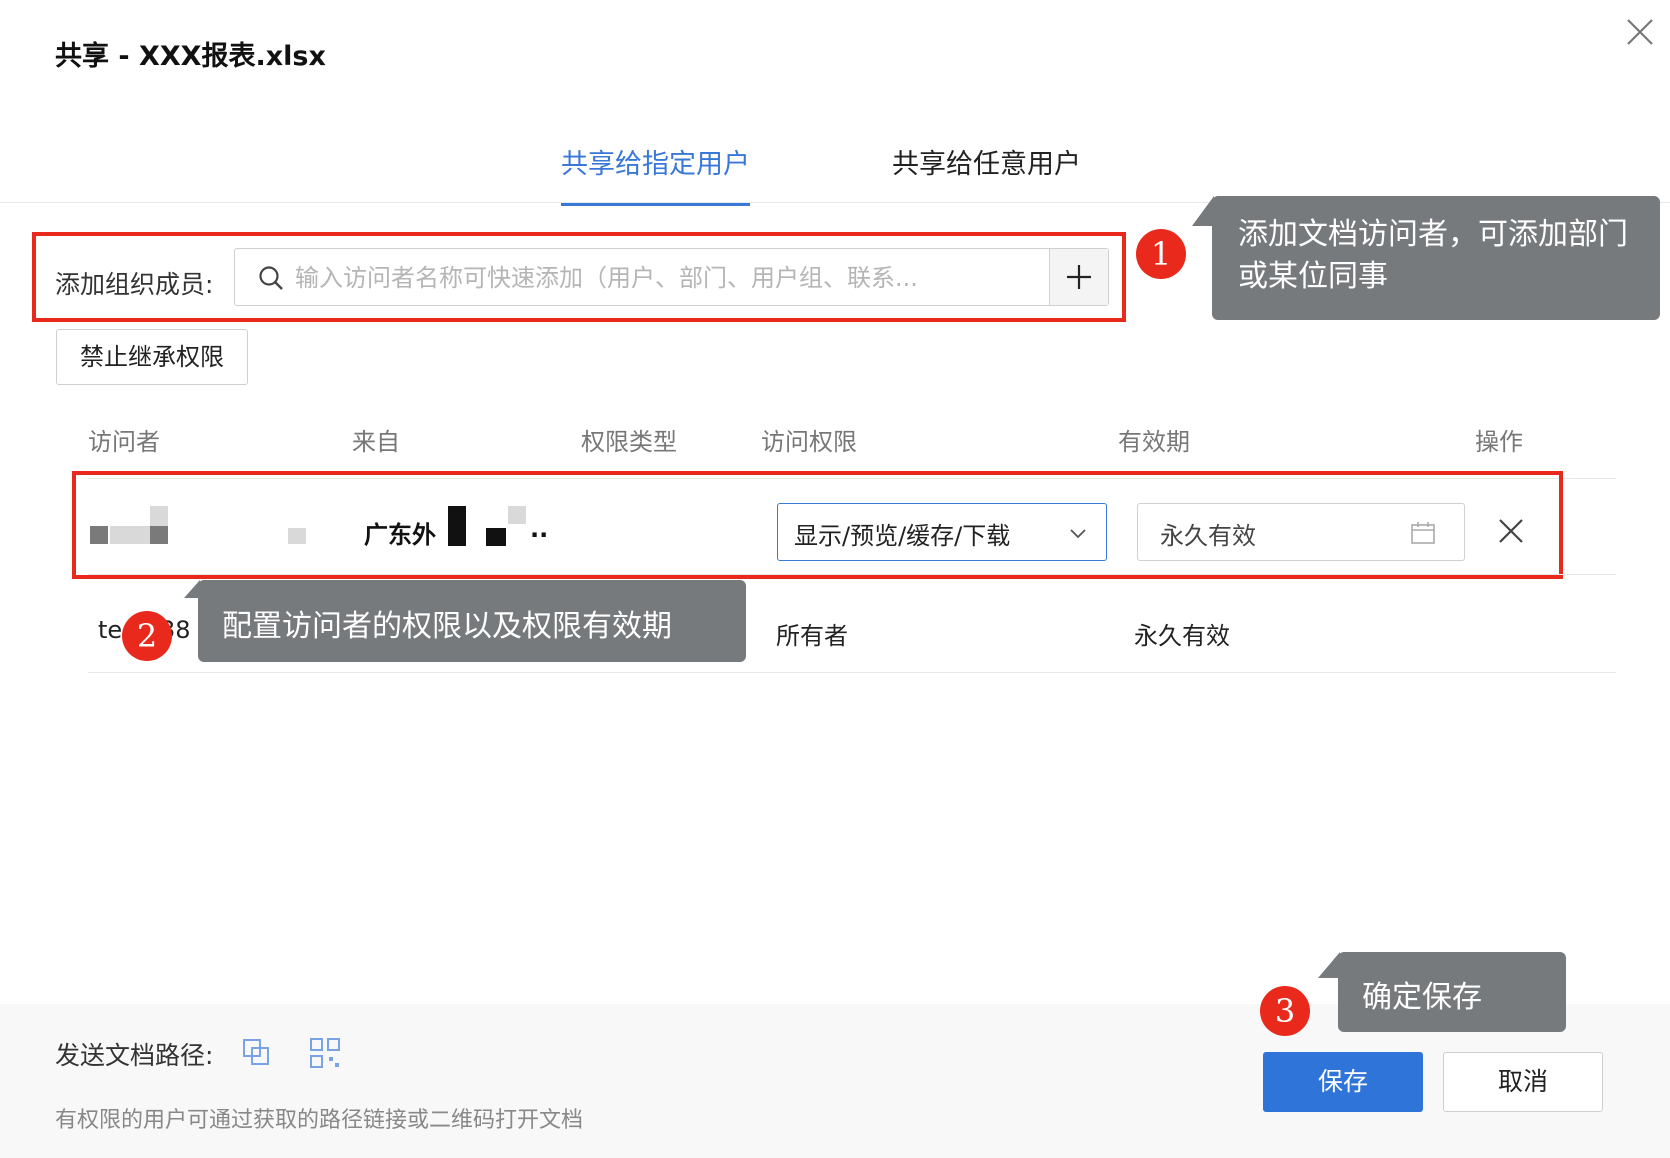 Image resolution: width=1670 pixels, height=1158 pixels. Describe the element at coordinates (190, 56) in the screenshot. I see `dialog-title: 共享 - XXX报表.xlsx` at that location.